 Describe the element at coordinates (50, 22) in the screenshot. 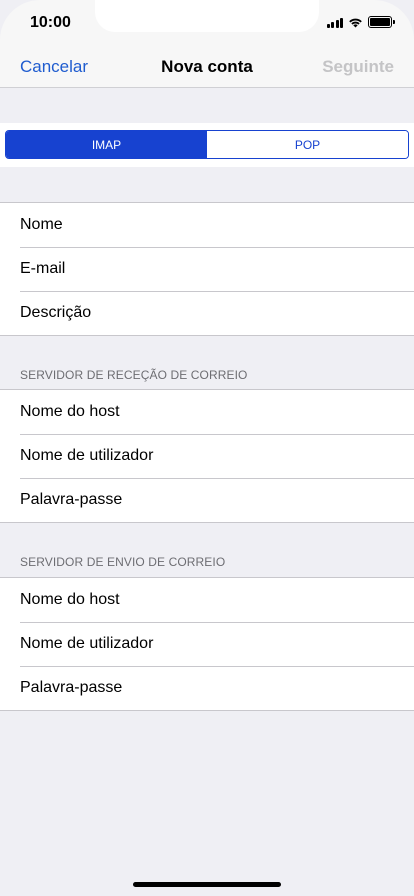

I see `status-time: 10:00` at that location.